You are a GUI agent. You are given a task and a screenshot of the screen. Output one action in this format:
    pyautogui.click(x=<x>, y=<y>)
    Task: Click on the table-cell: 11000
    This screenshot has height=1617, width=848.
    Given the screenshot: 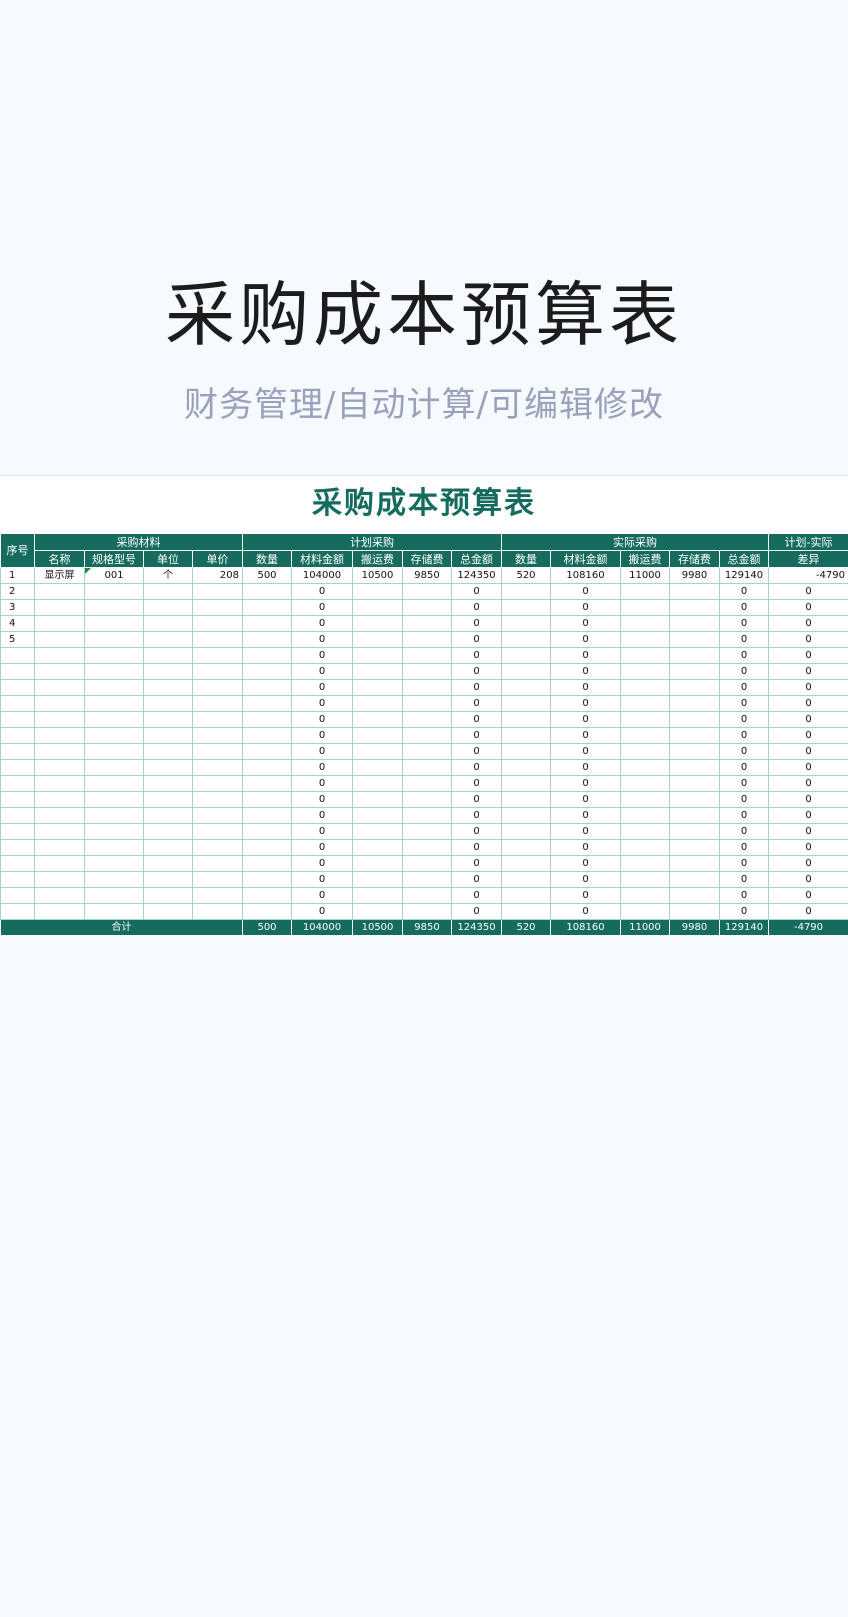 What is the action you would take?
    pyautogui.click(x=645, y=575)
    